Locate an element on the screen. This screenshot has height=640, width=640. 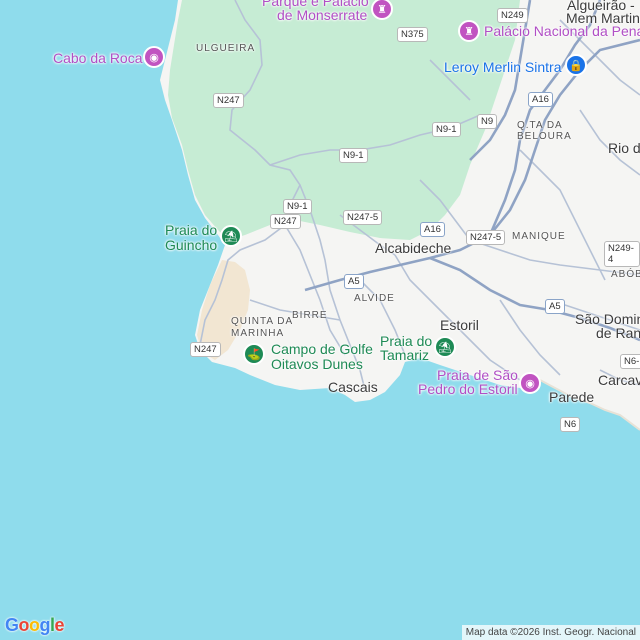
logo-letter: g is located at coordinates (45, 625).